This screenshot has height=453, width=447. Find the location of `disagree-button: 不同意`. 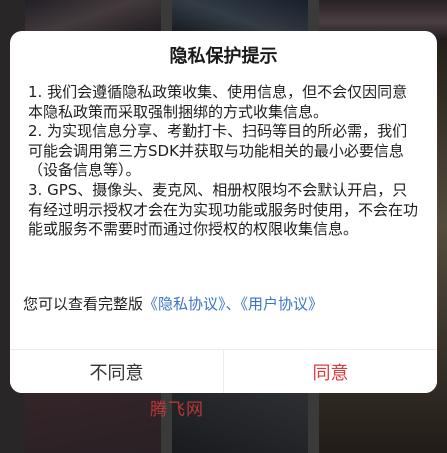

disagree-button: 不同意 is located at coordinates (116, 371).